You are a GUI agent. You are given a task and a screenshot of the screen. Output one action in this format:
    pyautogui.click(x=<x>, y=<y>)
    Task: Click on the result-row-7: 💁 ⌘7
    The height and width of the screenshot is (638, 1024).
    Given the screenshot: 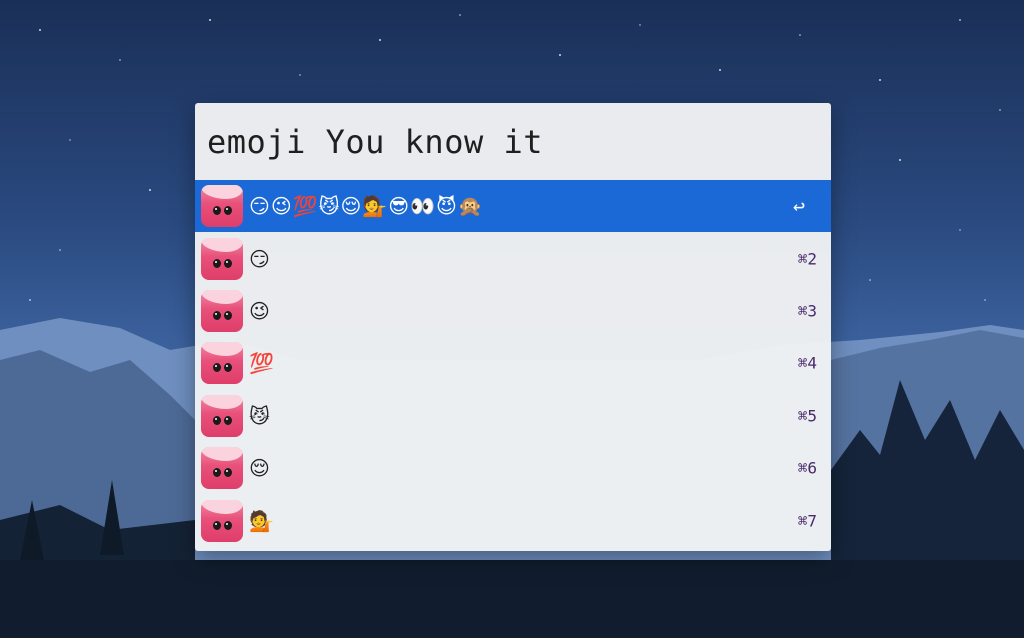 What is the action you would take?
    pyautogui.click(x=513, y=520)
    